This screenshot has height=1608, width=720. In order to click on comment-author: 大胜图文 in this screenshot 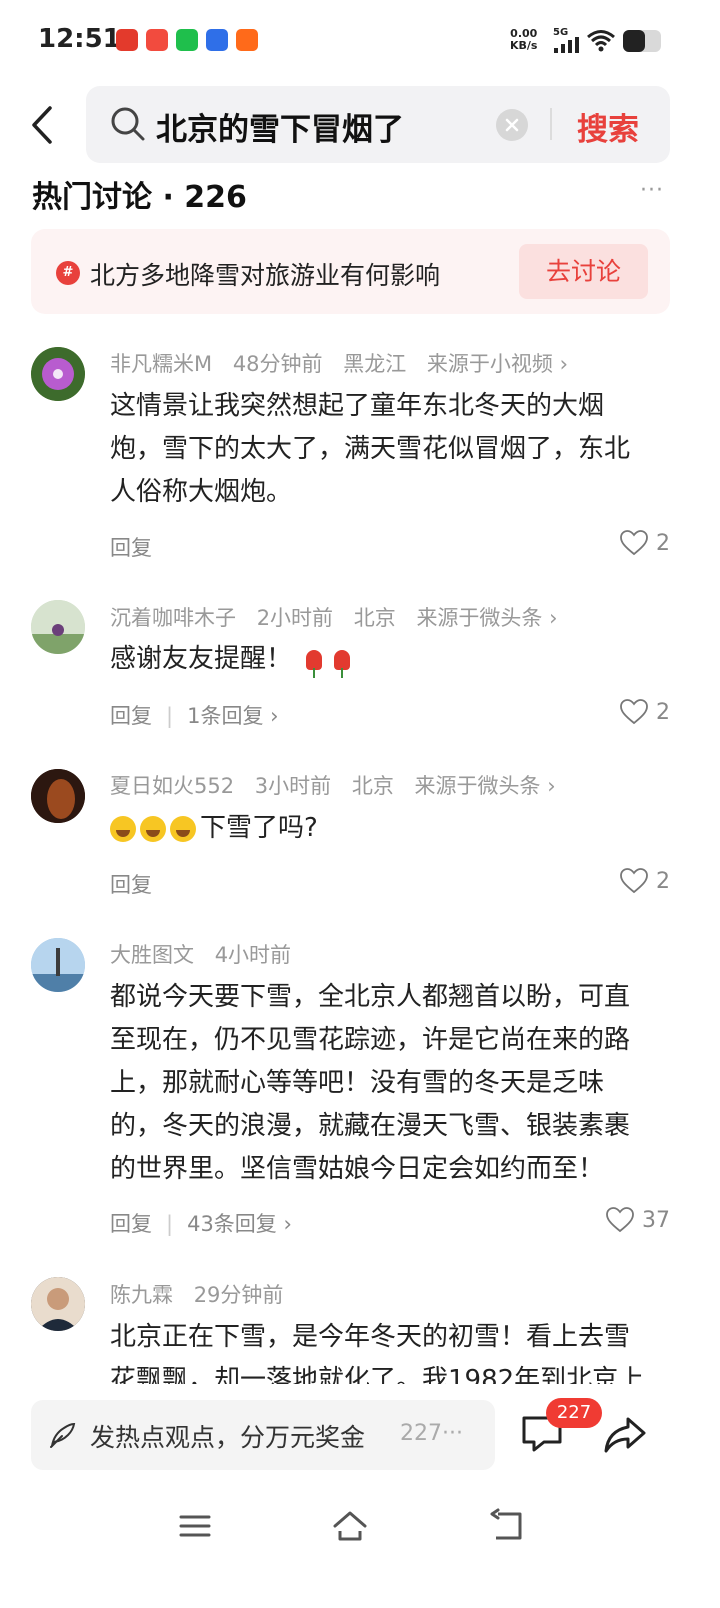, I will do `click(152, 955)`.